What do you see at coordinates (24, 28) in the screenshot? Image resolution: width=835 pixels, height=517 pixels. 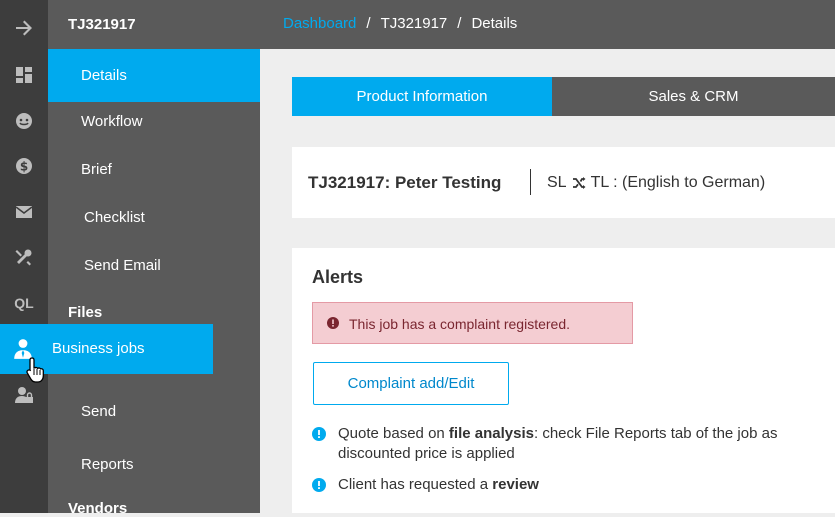 I see `arrow-right-icon` at bounding box center [24, 28].